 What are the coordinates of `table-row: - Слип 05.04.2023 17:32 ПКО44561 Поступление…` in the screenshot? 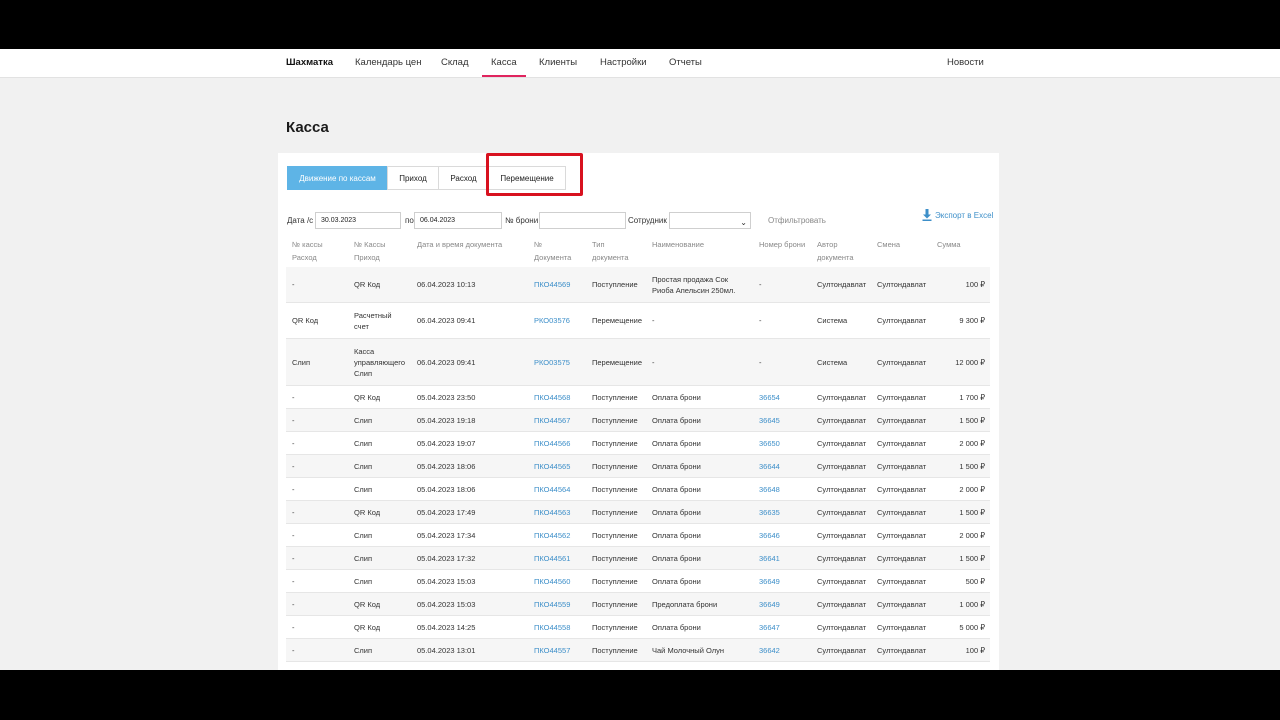 It's located at (638, 558).